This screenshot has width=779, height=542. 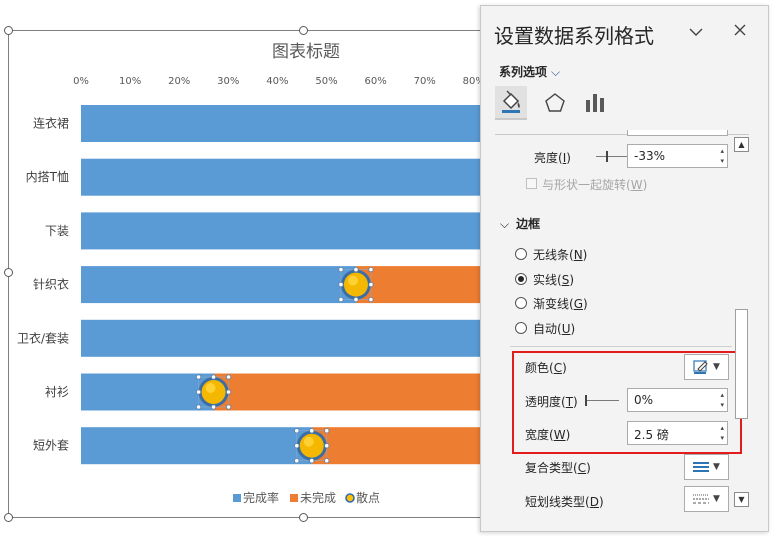 I want to click on no-line-label: 无线条(N), so click(x=560, y=255).